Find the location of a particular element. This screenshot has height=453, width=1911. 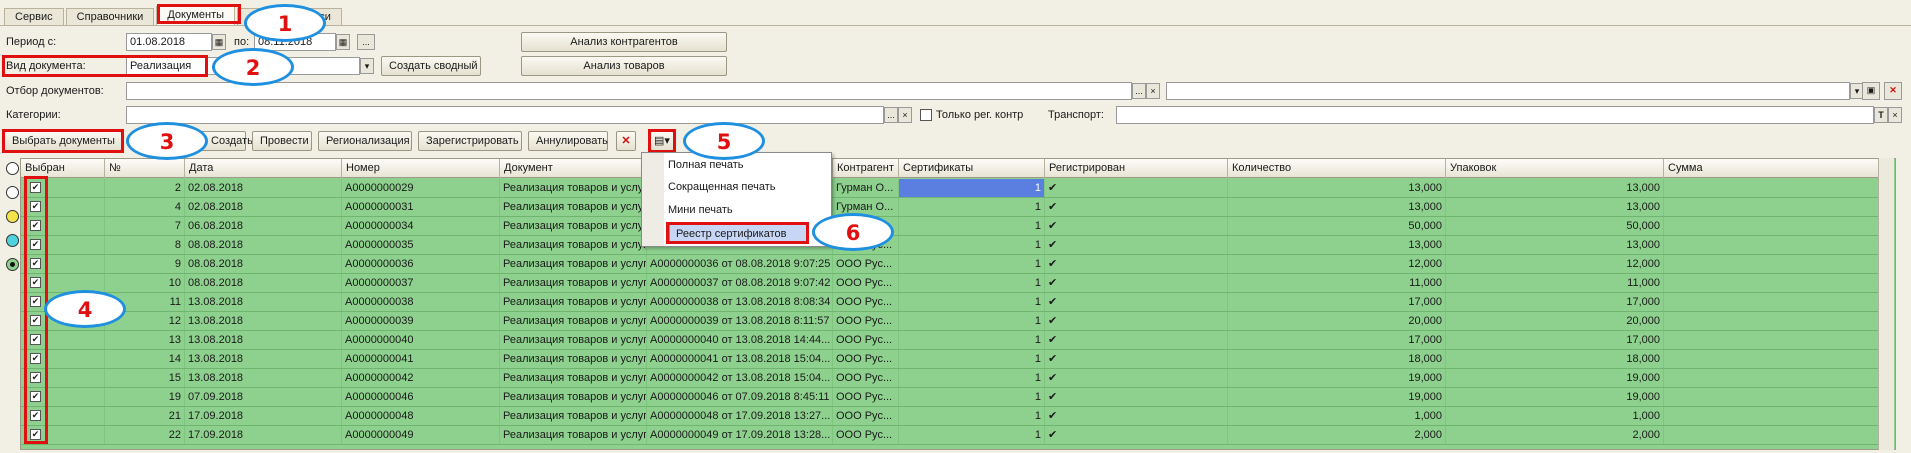

cell-n: 4 is located at coordinates (145, 207).